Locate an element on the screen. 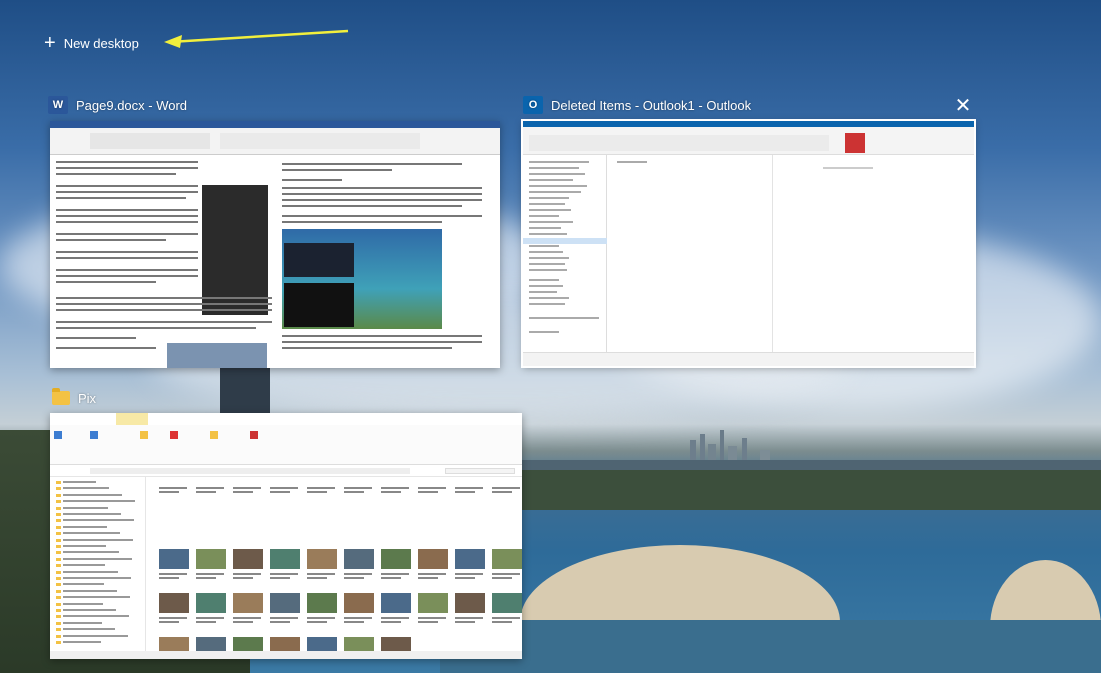 The height and width of the screenshot is (673, 1101). close-window-button: ✕ is located at coordinates (963, 106).